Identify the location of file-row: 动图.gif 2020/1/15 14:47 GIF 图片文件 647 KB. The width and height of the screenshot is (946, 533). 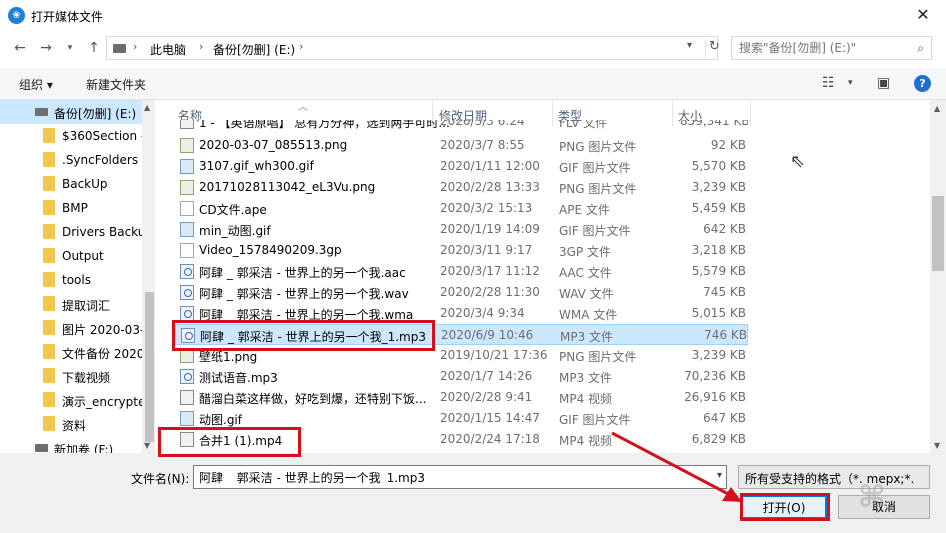
(461, 418).